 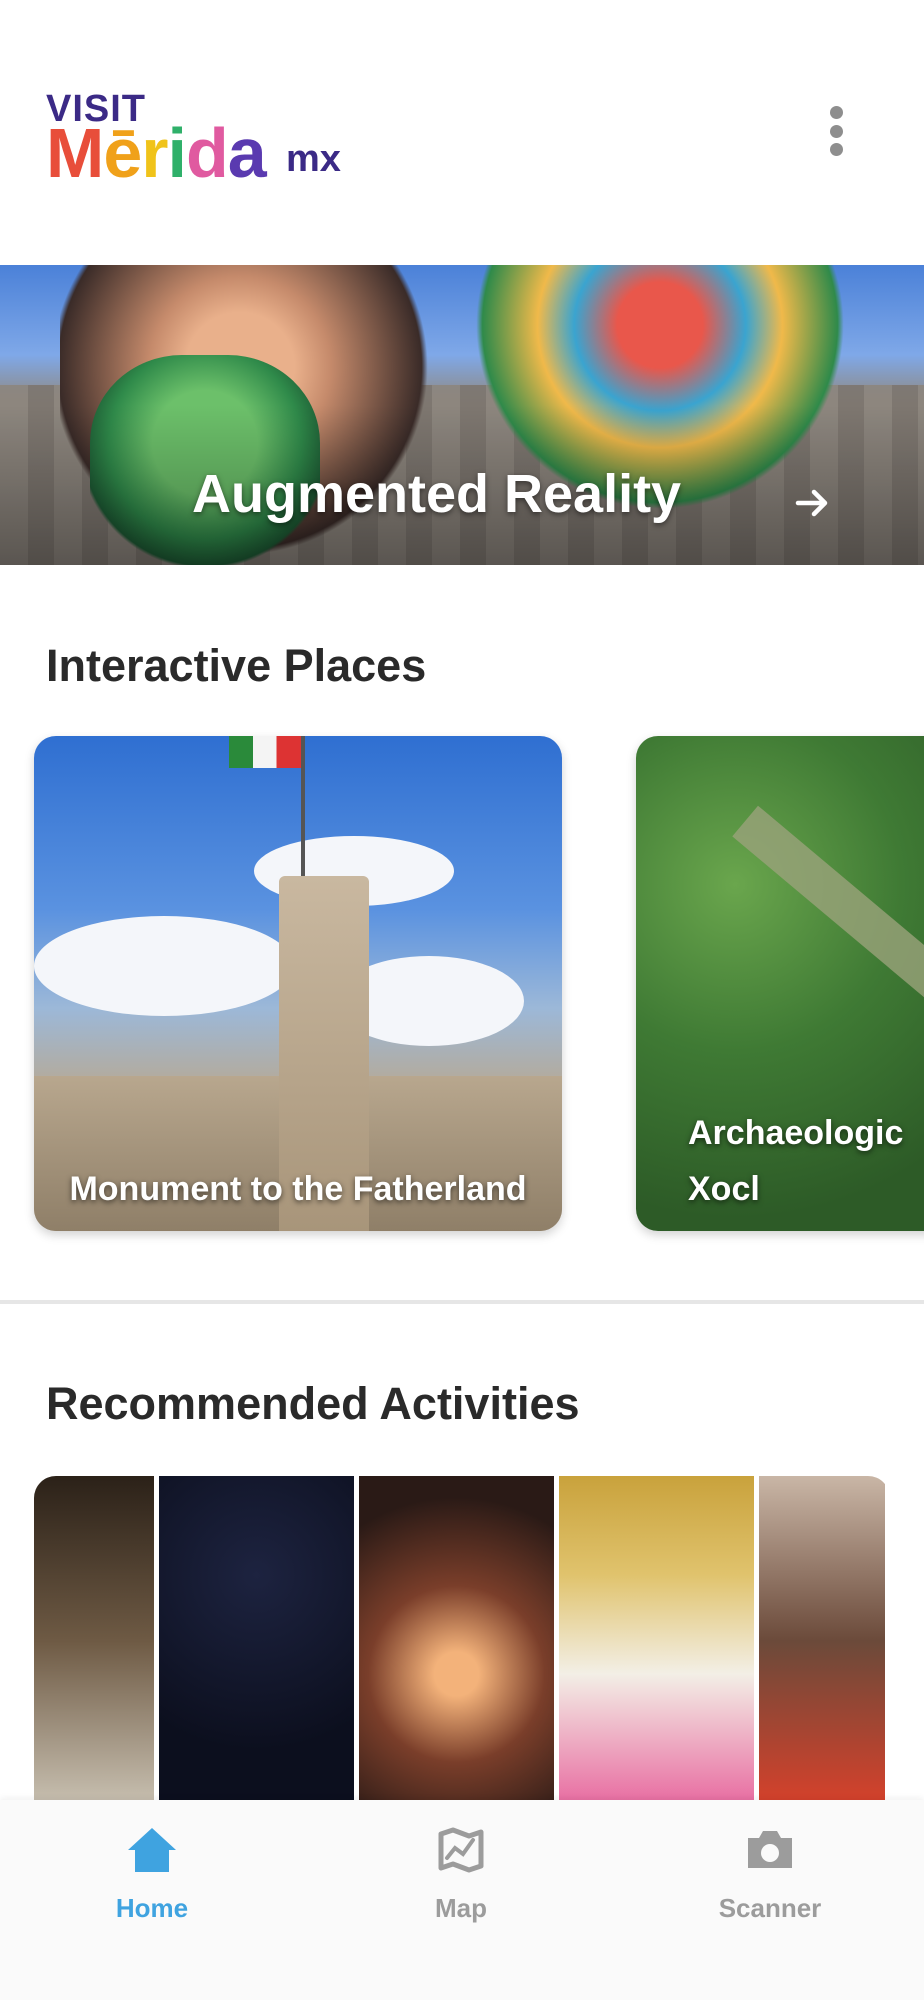 I want to click on visit-merida-logo: VISIT Mērida mx, so click(x=206, y=138).